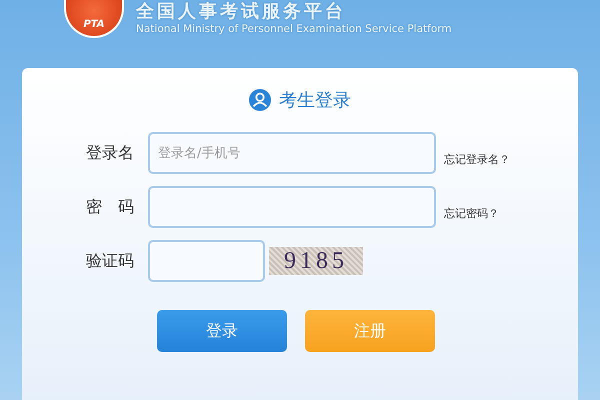 The width and height of the screenshot is (600, 400). I want to click on captcha-image: 9185, so click(316, 261).